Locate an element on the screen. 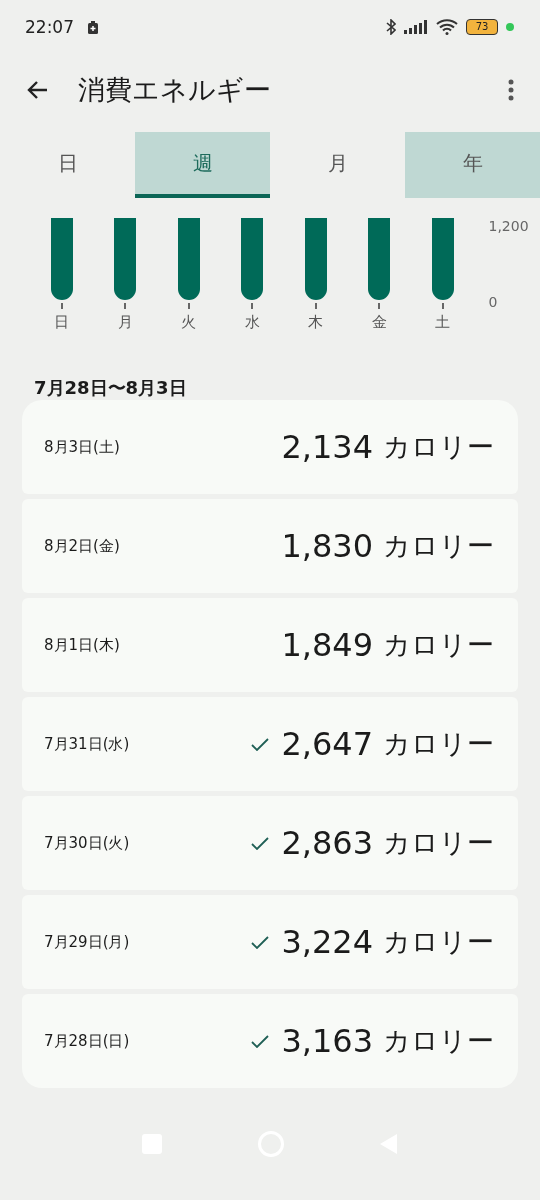  day-label: 日 is located at coordinates (62, 322).